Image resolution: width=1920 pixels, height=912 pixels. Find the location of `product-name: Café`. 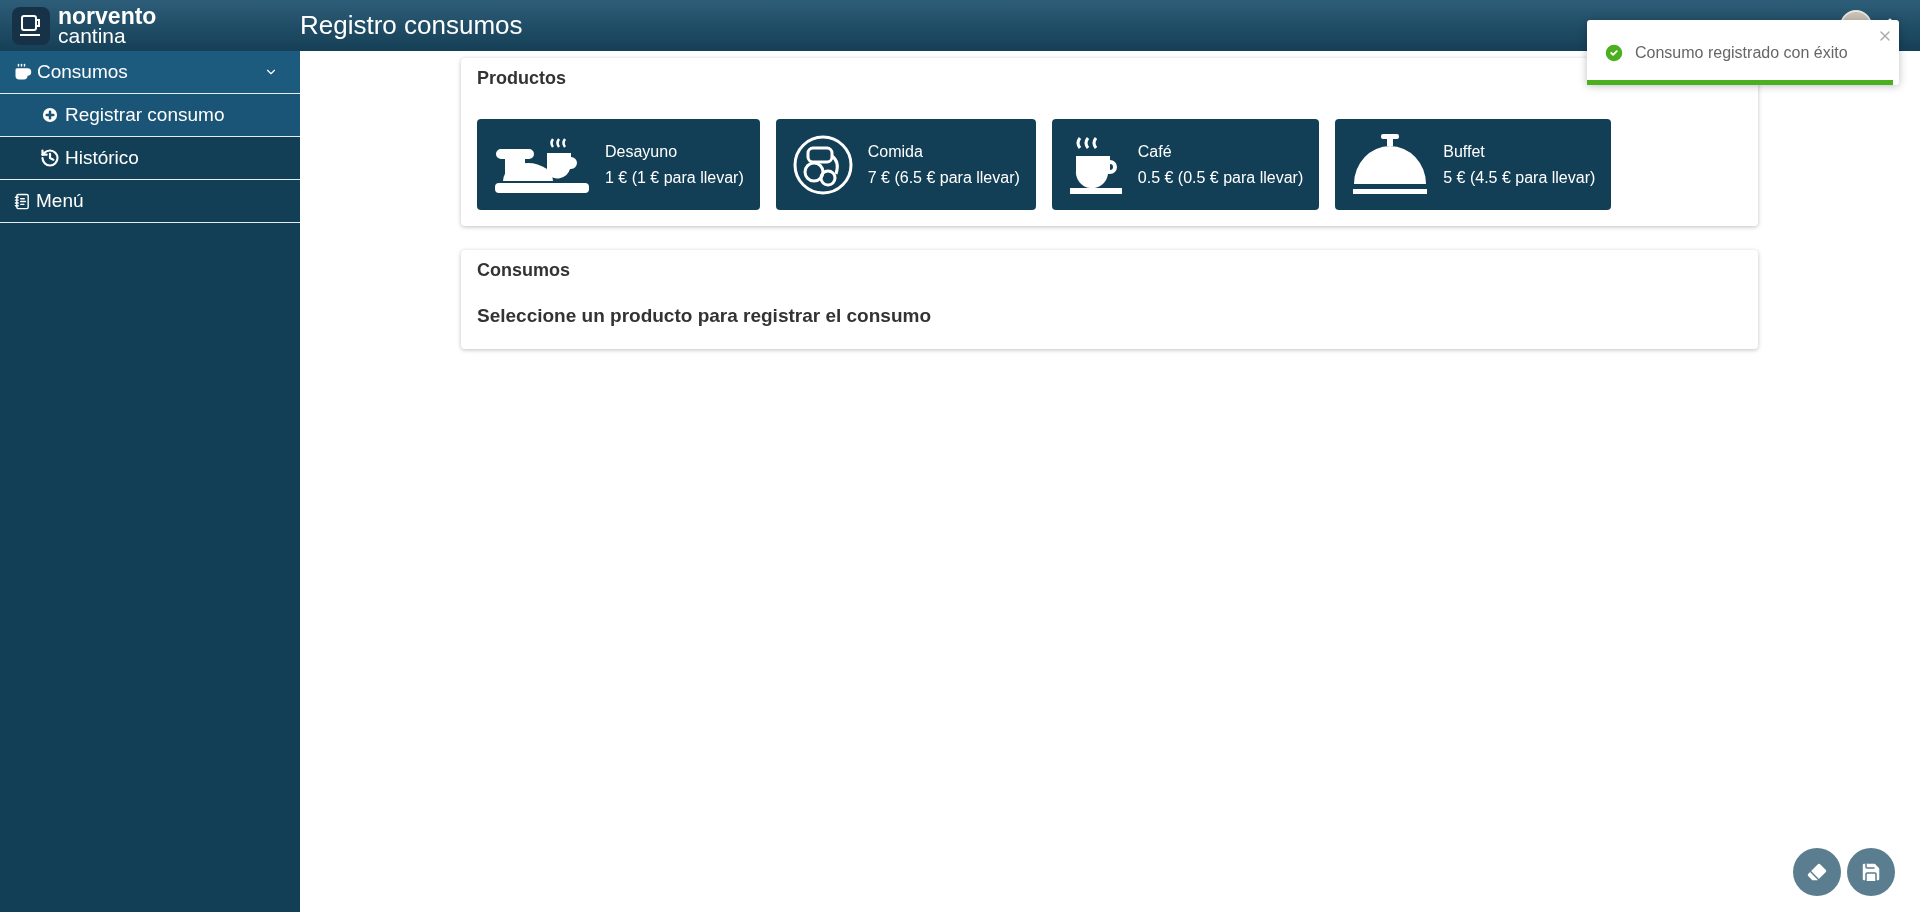

product-name: Café is located at coordinates (1155, 151).